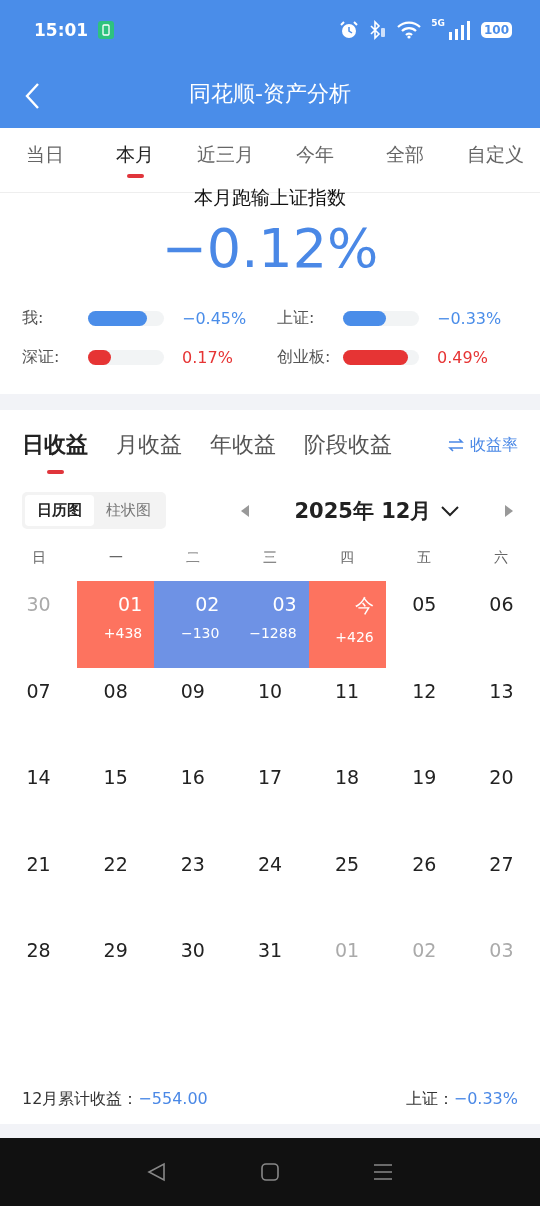 This screenshot has width=540, height=1206. I want to click on weekday-label: 四, so click(347, 558).